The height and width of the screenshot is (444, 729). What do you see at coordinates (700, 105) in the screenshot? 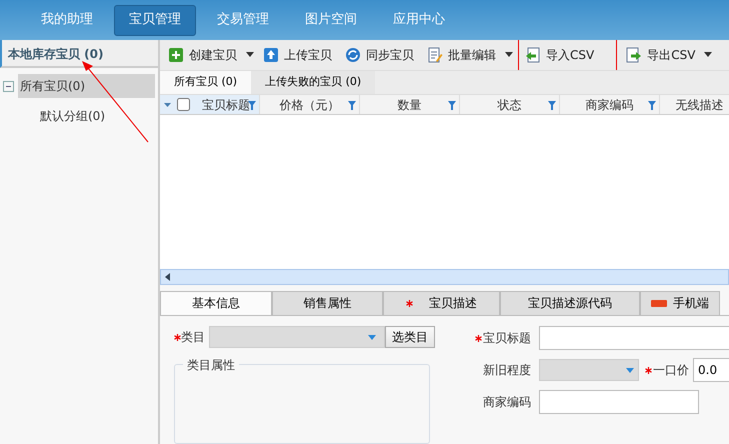
I see `column-header: 无线描述` at bounding box center [700, 105].